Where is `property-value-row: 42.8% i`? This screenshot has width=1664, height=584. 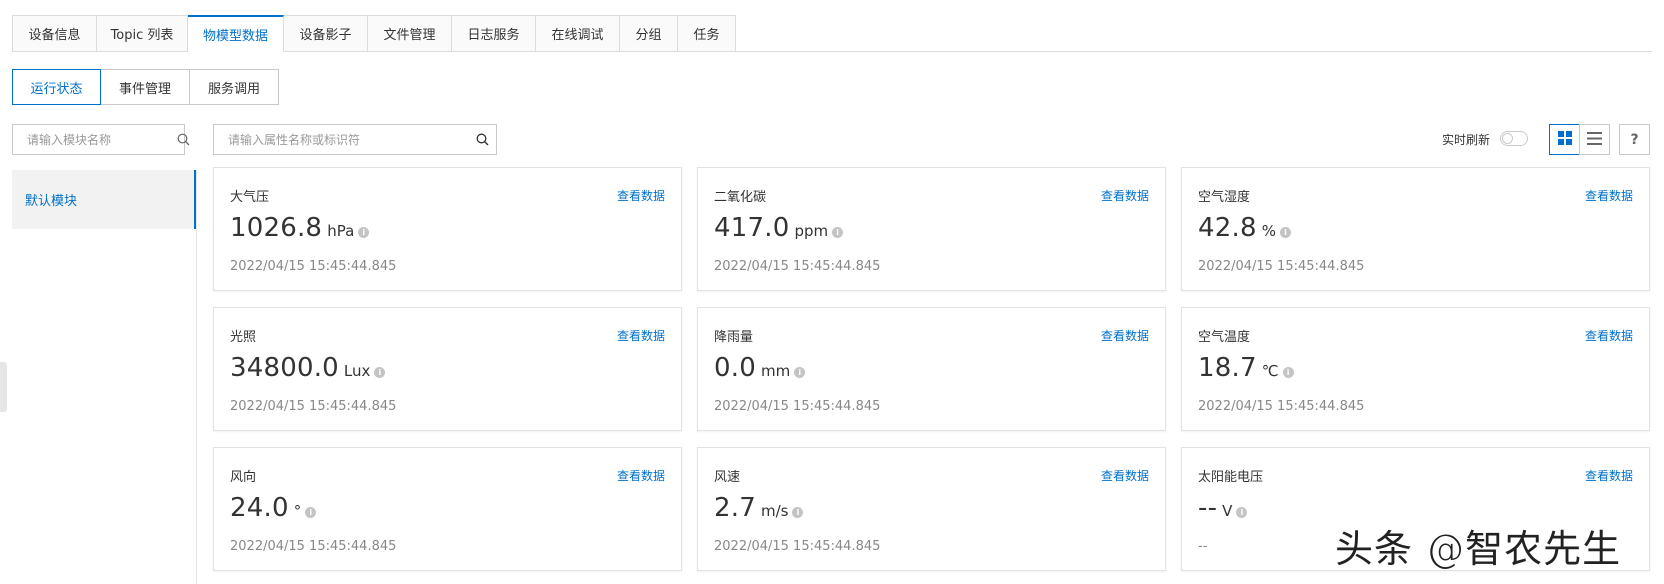
property-value-row: 42.8% i is located at coordinates (1244, 228).